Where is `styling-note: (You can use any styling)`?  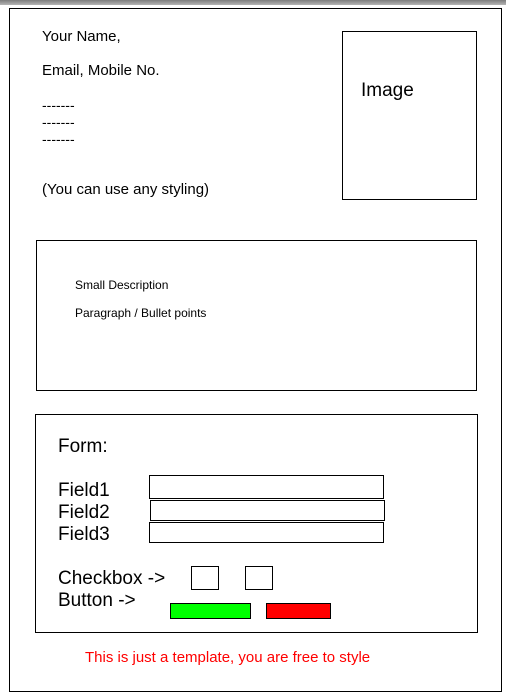
styling-note: (You can use any styling) is located at coordinates (126, 189).